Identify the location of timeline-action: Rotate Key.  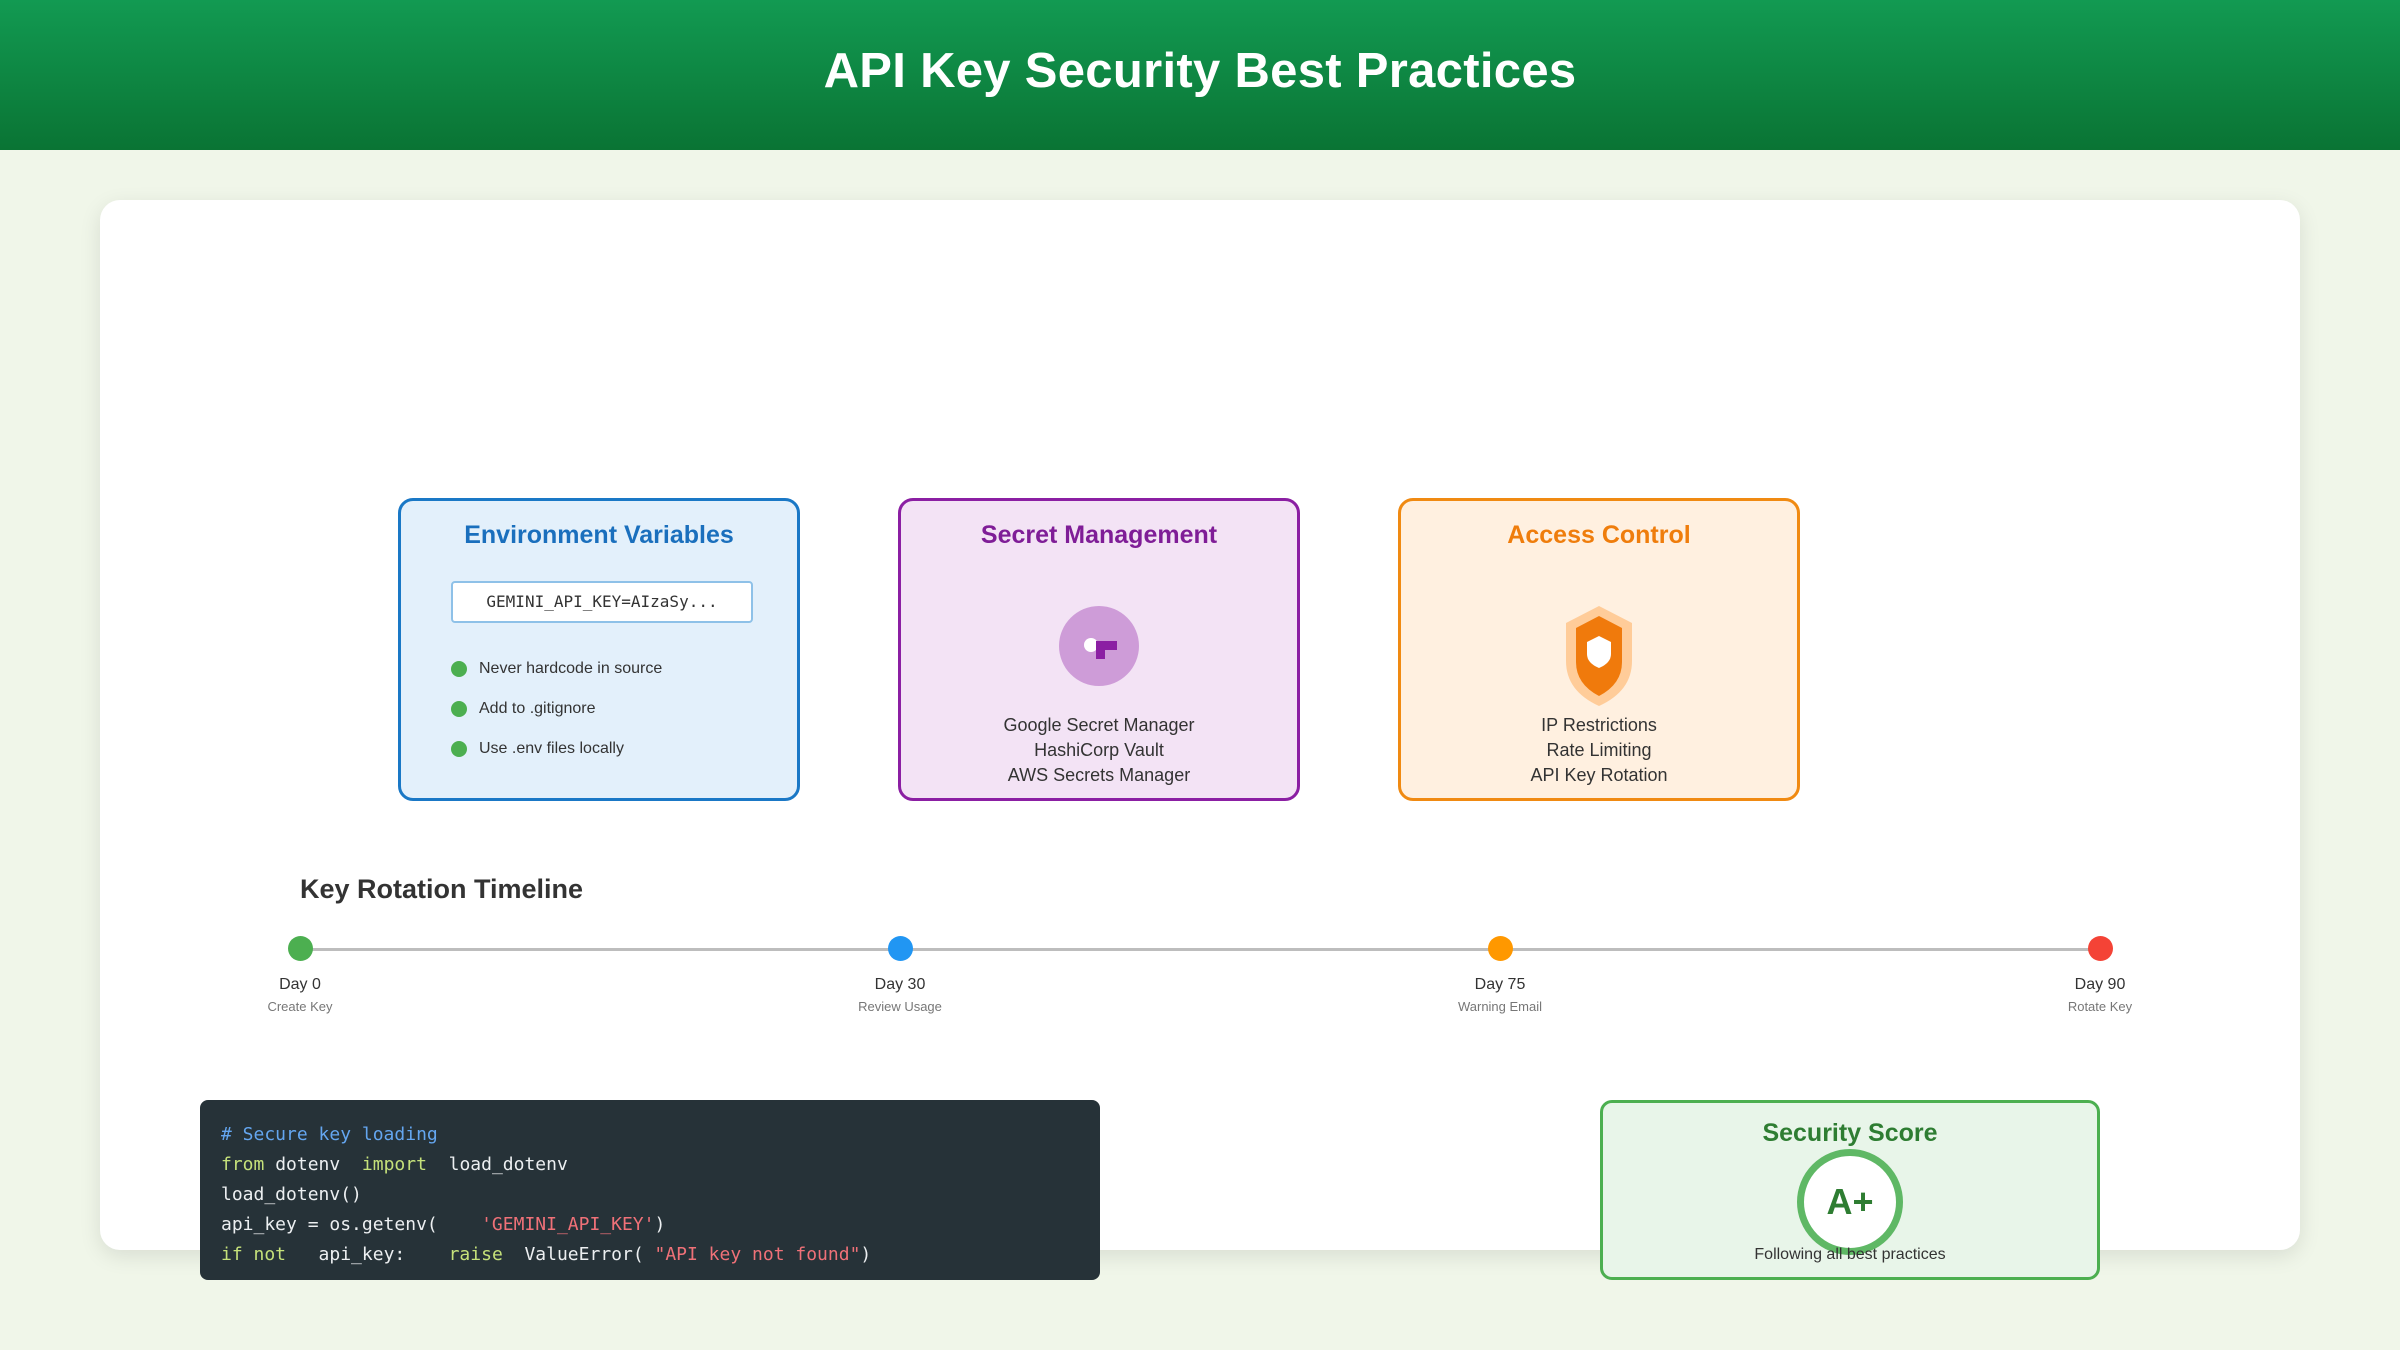
(2100, 1006).